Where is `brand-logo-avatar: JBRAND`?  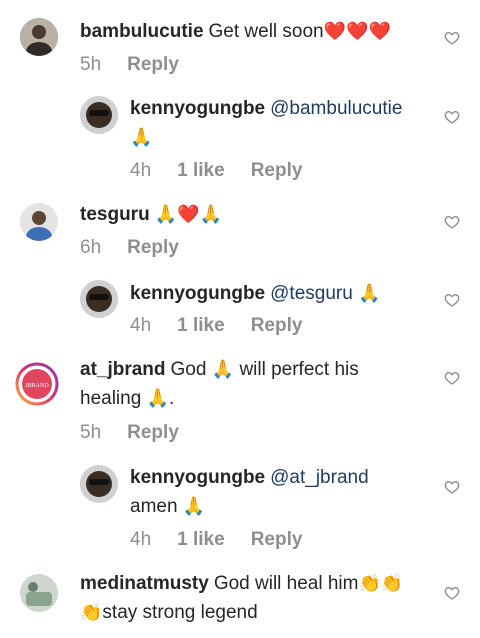
brand-logo-avatar: JBRAND is located at coordinates (37, 384).